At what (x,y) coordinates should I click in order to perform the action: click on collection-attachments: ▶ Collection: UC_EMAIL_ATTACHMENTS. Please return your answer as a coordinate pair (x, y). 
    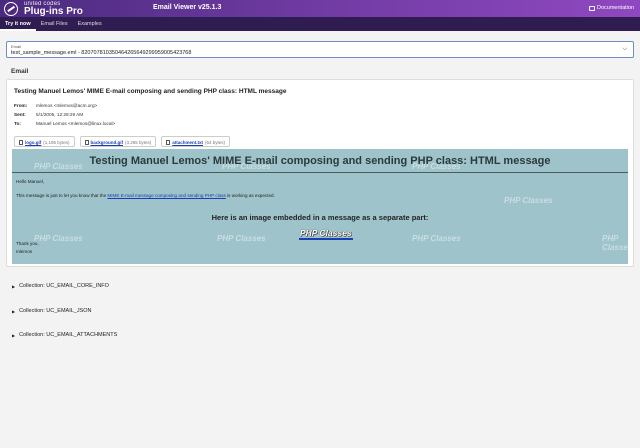
    Looking at the image, I should click on (320, 335).